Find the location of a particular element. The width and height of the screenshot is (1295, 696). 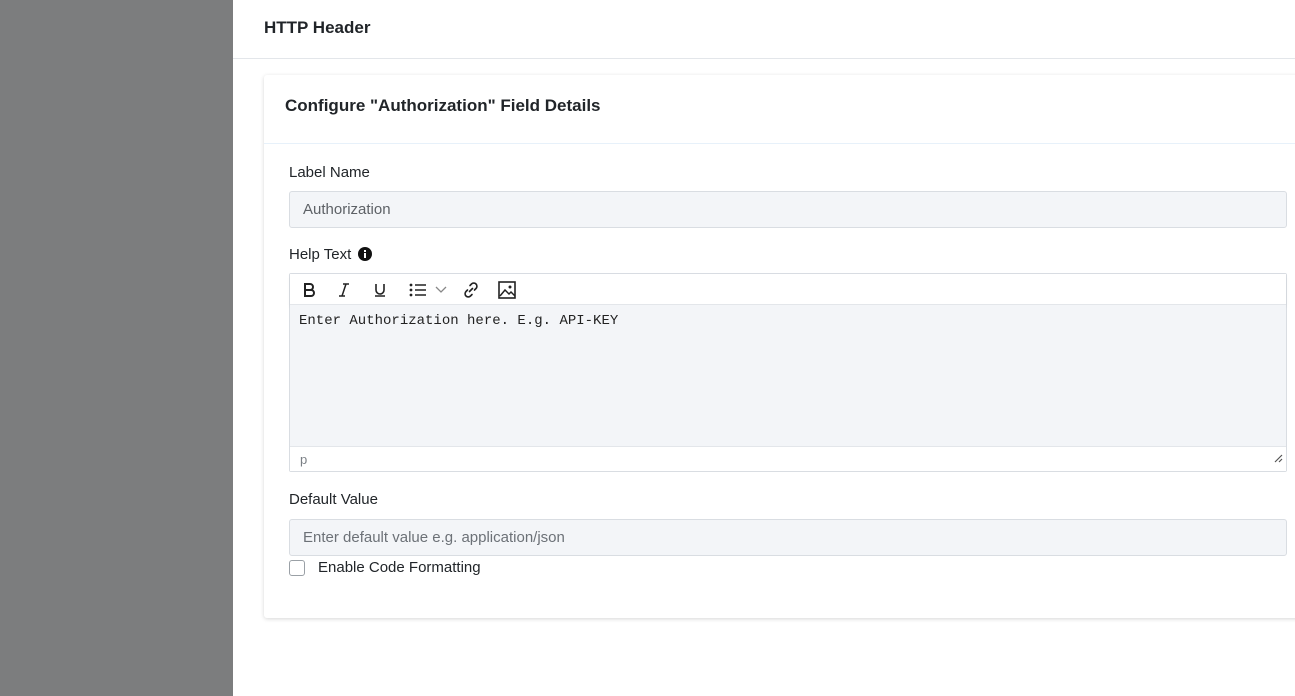

help-text-label: Help Text is located at coordinates (320, 254).